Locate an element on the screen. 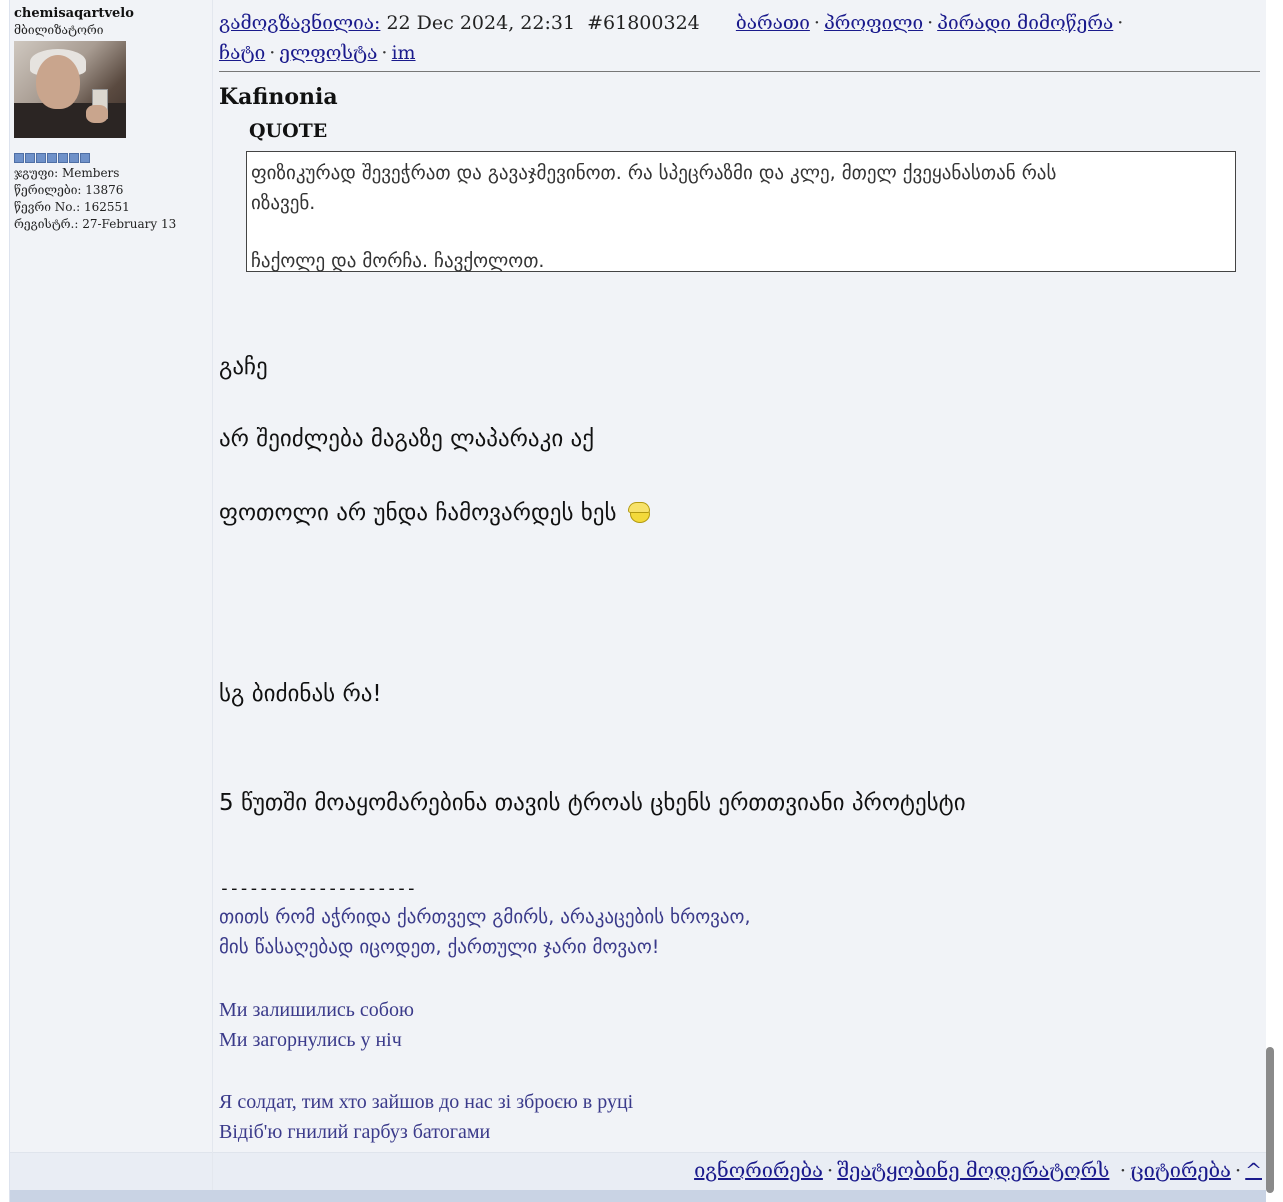  post-body-line: გაჩე is located at coordinates (243, 367).